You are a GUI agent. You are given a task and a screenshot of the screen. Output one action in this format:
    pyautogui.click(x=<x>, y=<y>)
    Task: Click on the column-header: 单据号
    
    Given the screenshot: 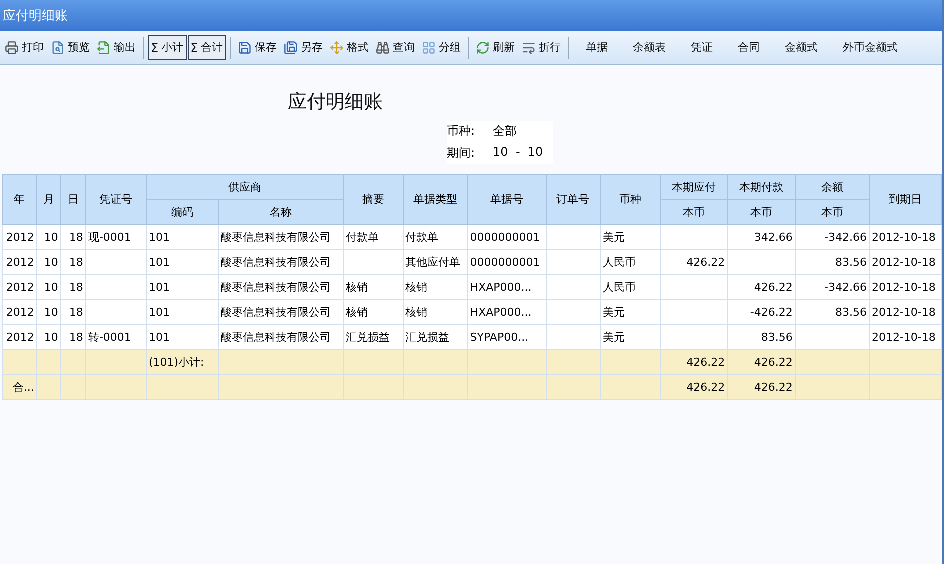 What is the action you would take?
    pyautogui.click(x=507, y=199)
    